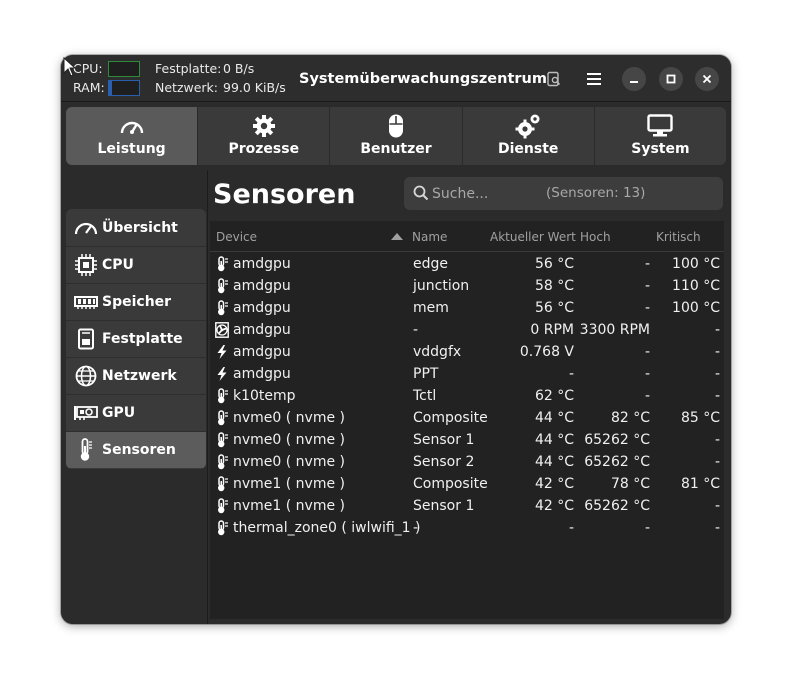 This screenshot has width=792, height=692. What do you see at coordinates (262, 352) in the screenshot?
I see `cell-device: amdgpu` at bounding box center [262, 352].